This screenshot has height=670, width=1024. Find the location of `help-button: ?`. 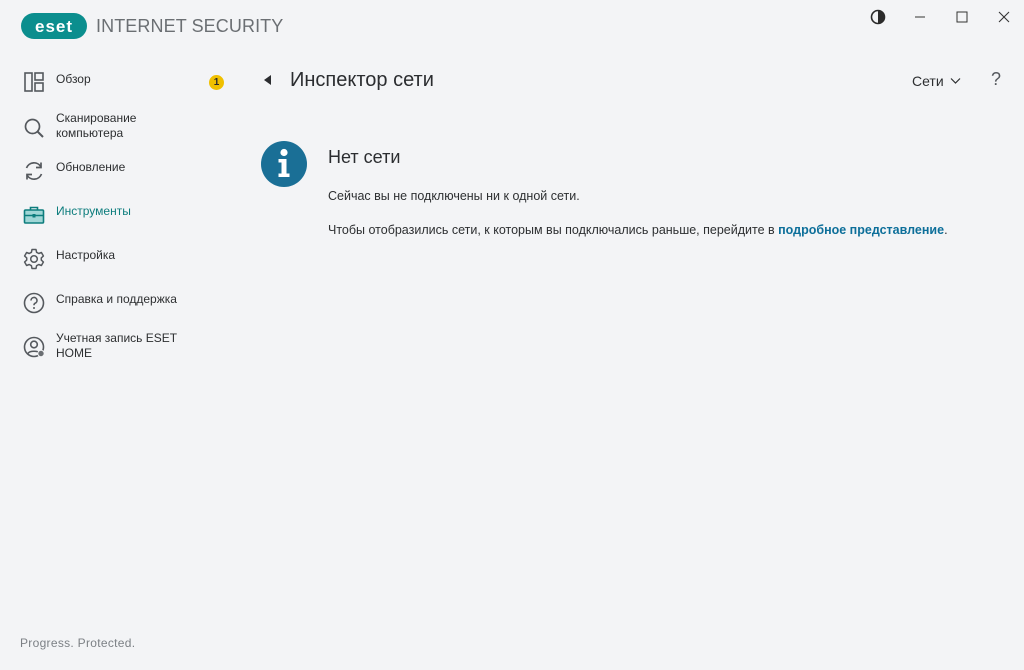

help-button: ? is located at coordinates (996, 80).